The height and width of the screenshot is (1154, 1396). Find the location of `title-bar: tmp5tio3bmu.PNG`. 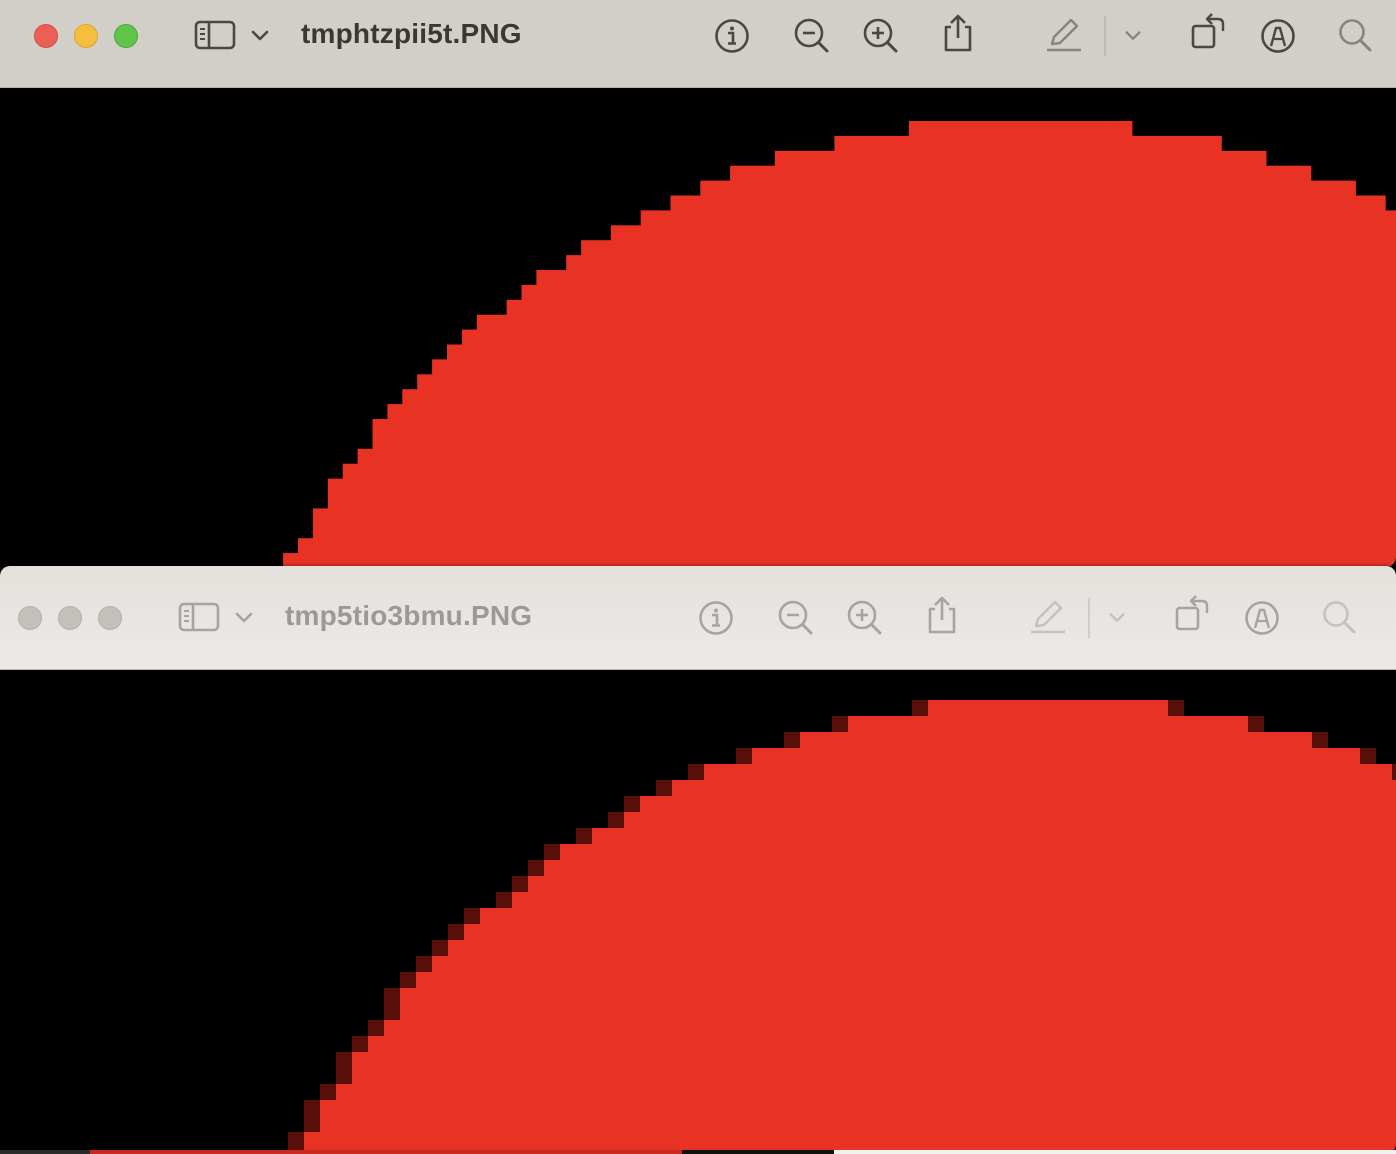

title-bar: tmp5tio3bmu.PNG is located at coordinates (698, 618).